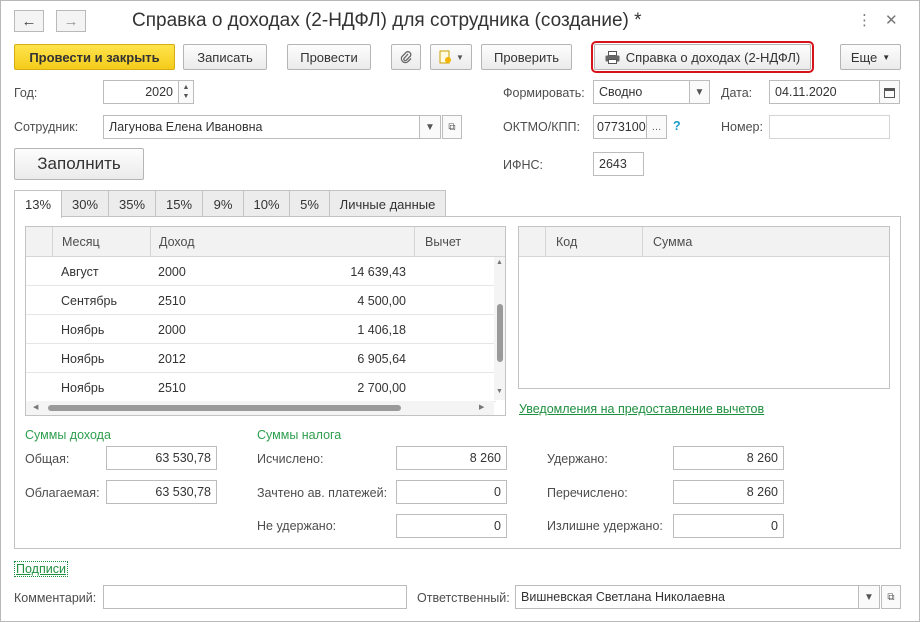 The height and width of the screenshot is (622, 920). Describe the element at coordinates (499, 391) in the screenshot. I see `scroll-down-icon: ▼` at that location.